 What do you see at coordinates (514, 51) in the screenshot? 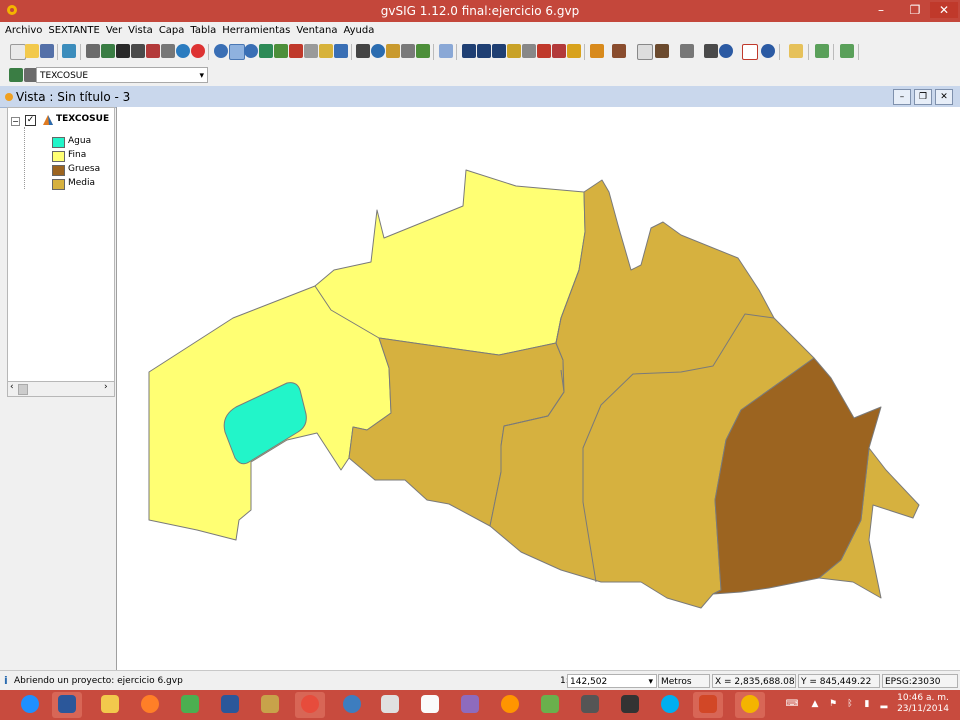
I see `select-circle-icon` at bounding box center [514, 51].